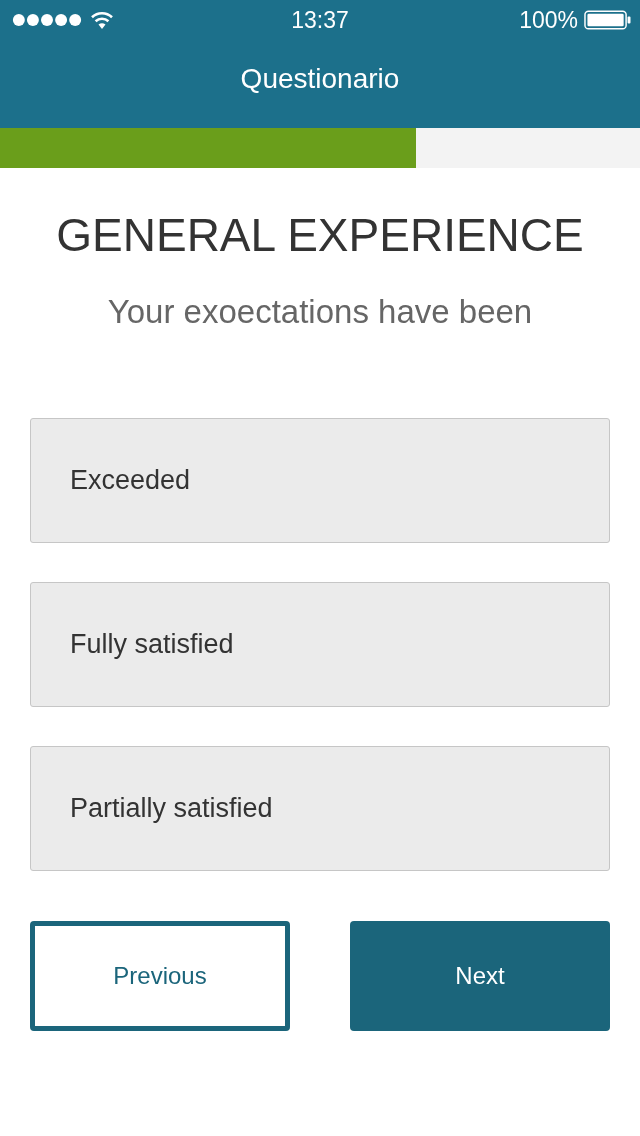 This screenshot has height=1136, width=640. Describe the element at coordinates (320, 20) in the screenshot. I see `status-time: 13:37` at that location.